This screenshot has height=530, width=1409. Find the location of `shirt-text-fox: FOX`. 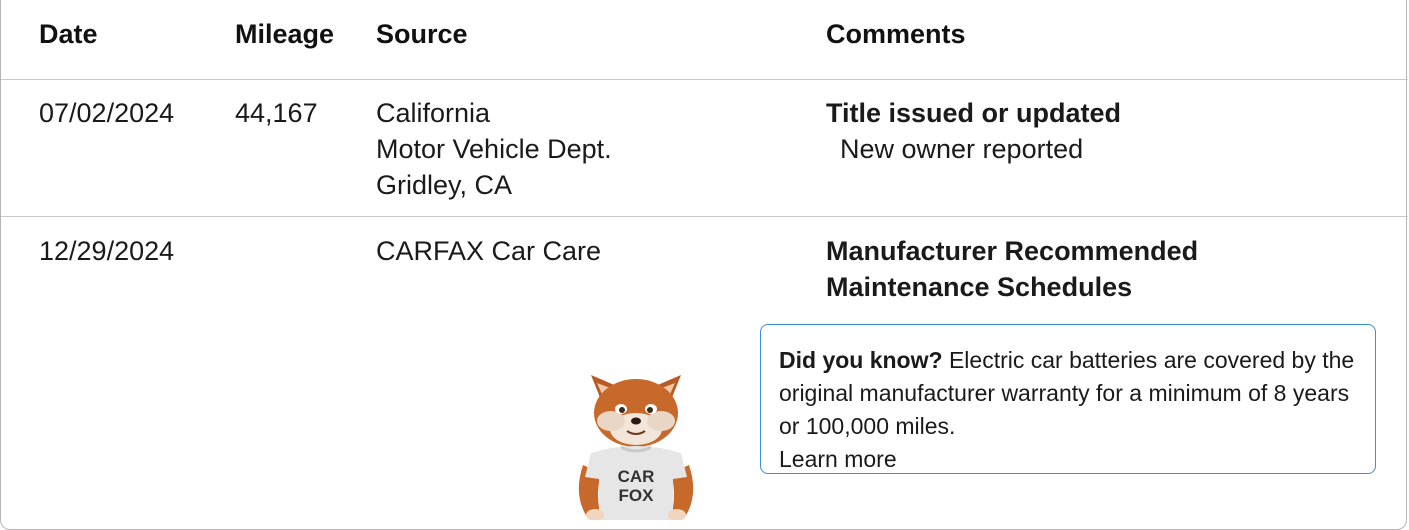

shirt-text-fox: FOX is located at coordinates (637, 495).